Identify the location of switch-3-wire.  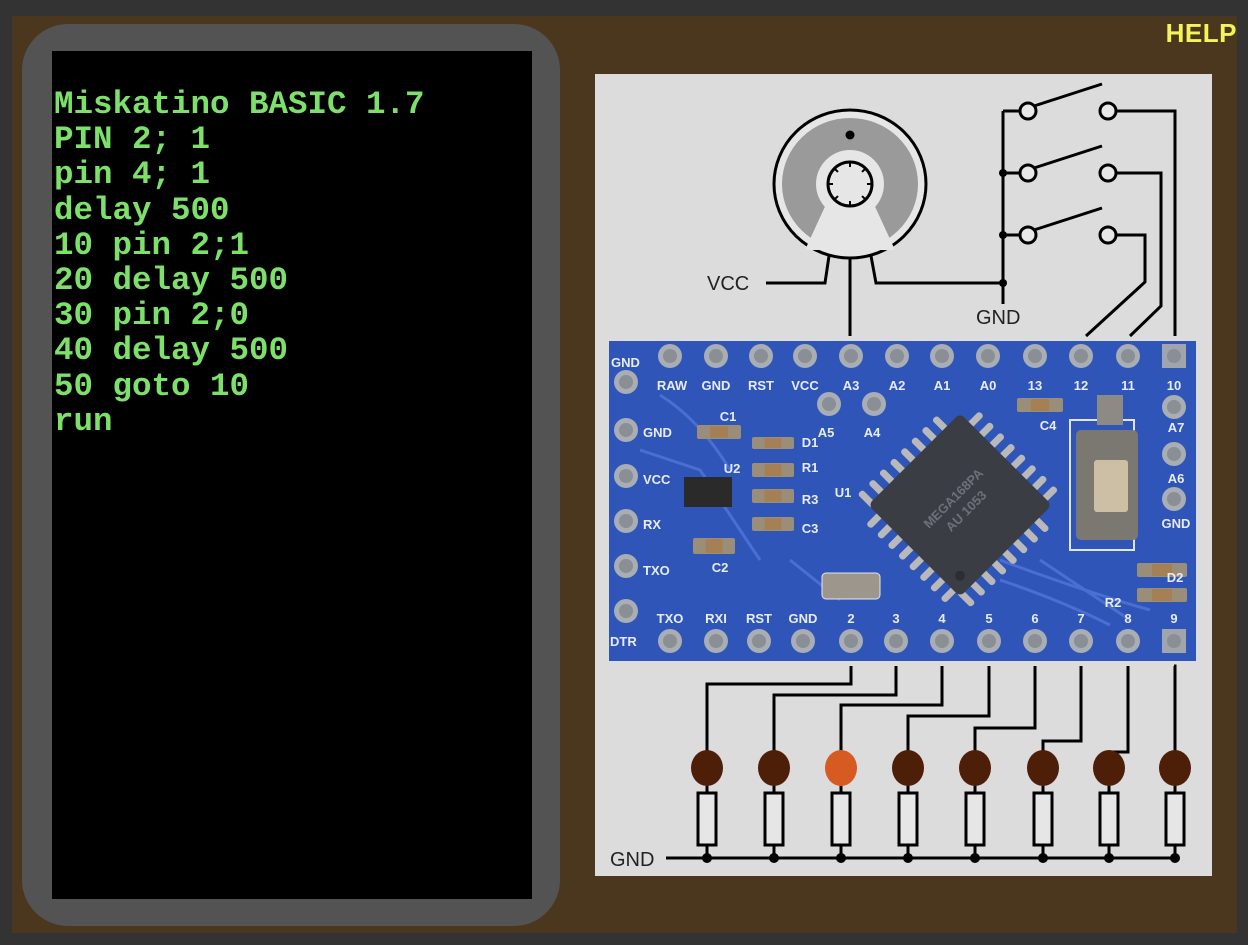
(1115, 285).